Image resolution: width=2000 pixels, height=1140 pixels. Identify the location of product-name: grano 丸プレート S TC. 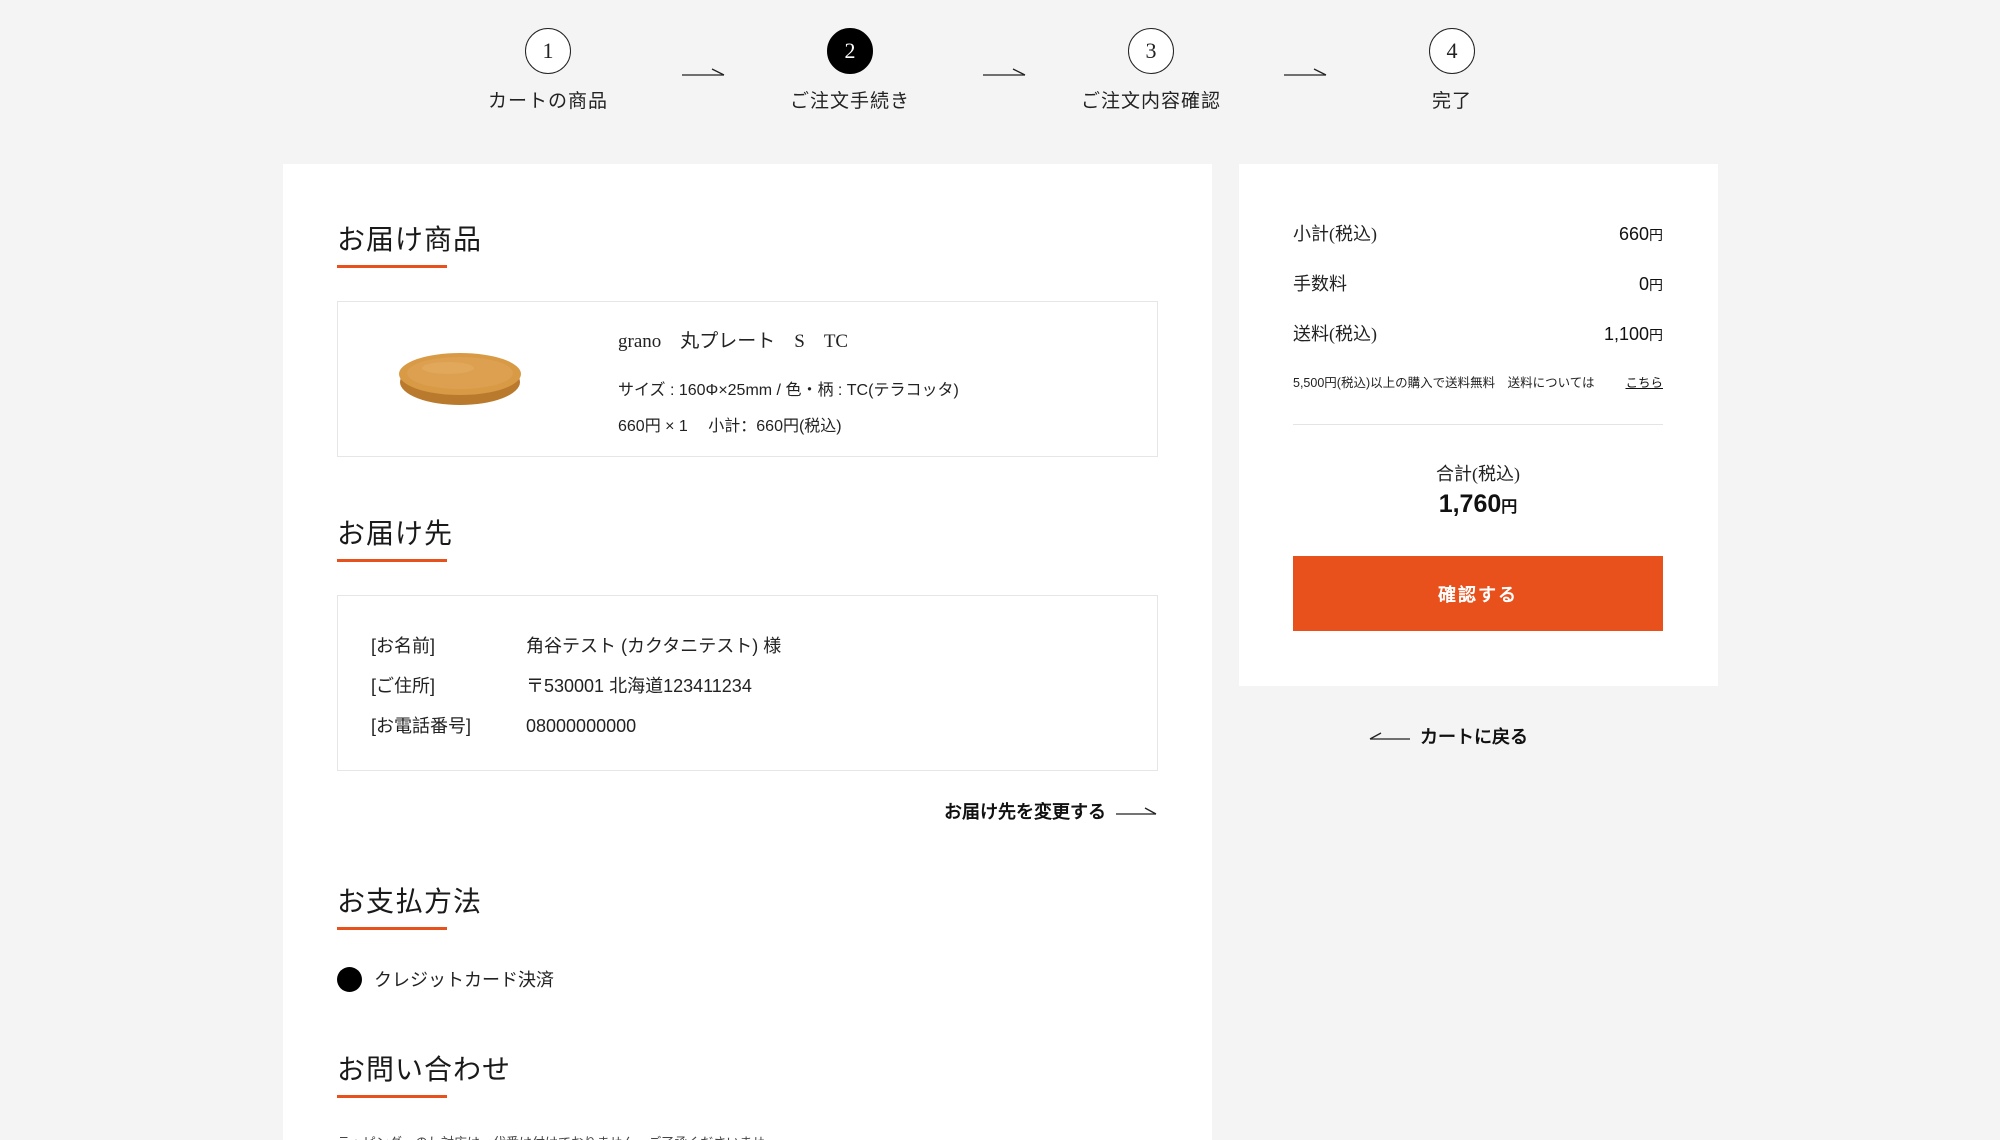
(733, 341).